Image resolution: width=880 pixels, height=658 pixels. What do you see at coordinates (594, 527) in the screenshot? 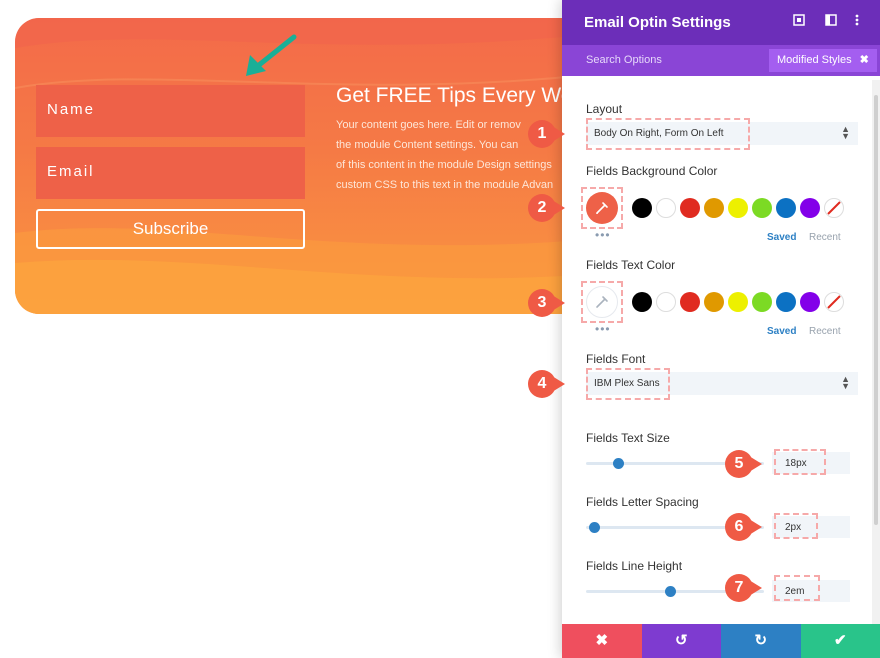
I see `letter-spacing-slider-thumb` at bounding box center [594, 527].